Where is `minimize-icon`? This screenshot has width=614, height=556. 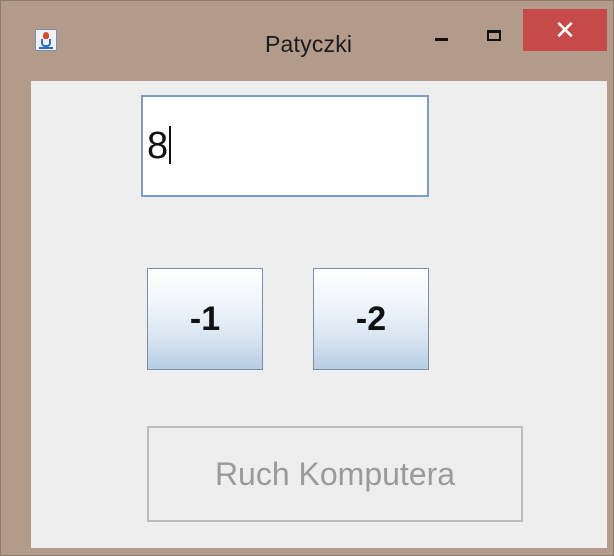 minimize-icon is located at coordinates (441, 39).